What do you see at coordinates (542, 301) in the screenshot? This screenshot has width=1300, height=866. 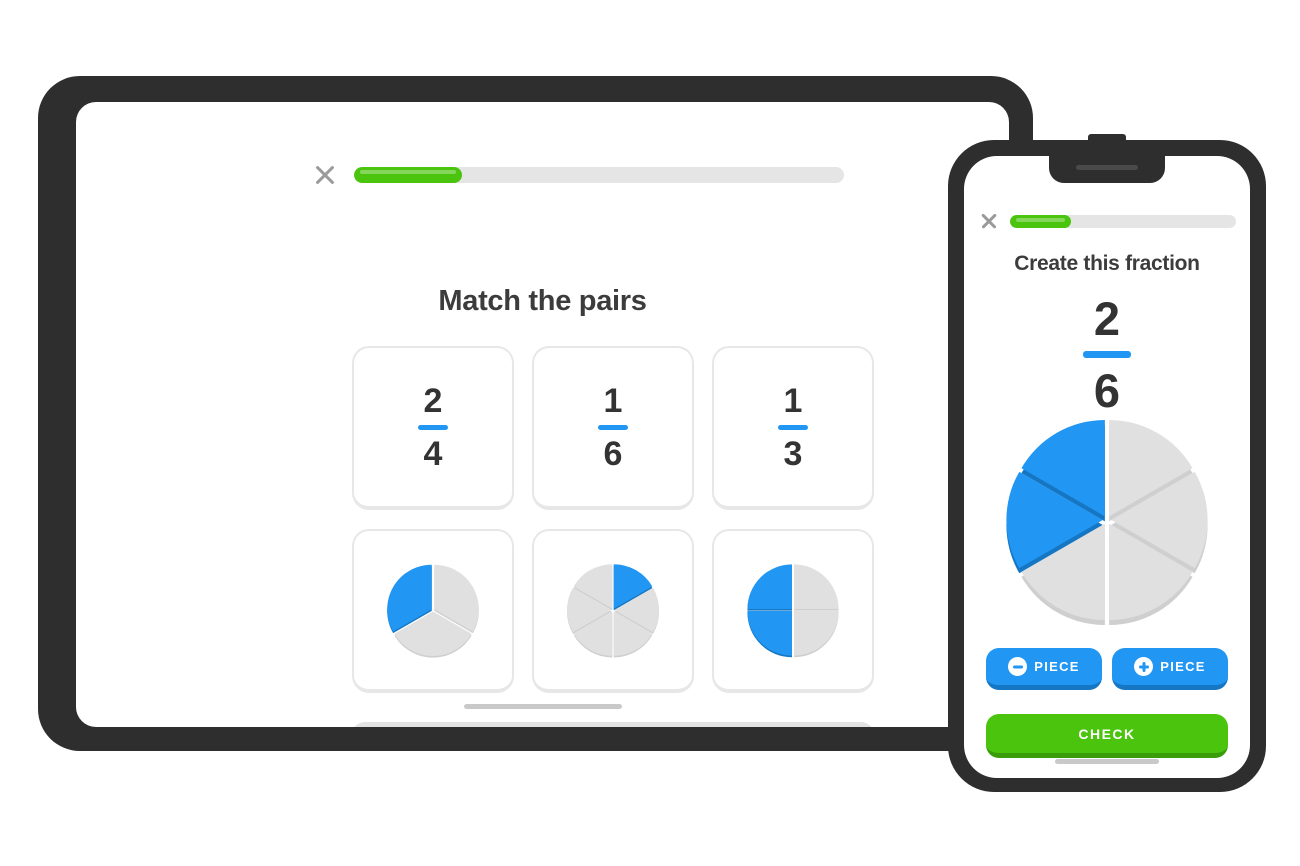 I see `page-title: Match the pairs` at bounding box center [542, 301].